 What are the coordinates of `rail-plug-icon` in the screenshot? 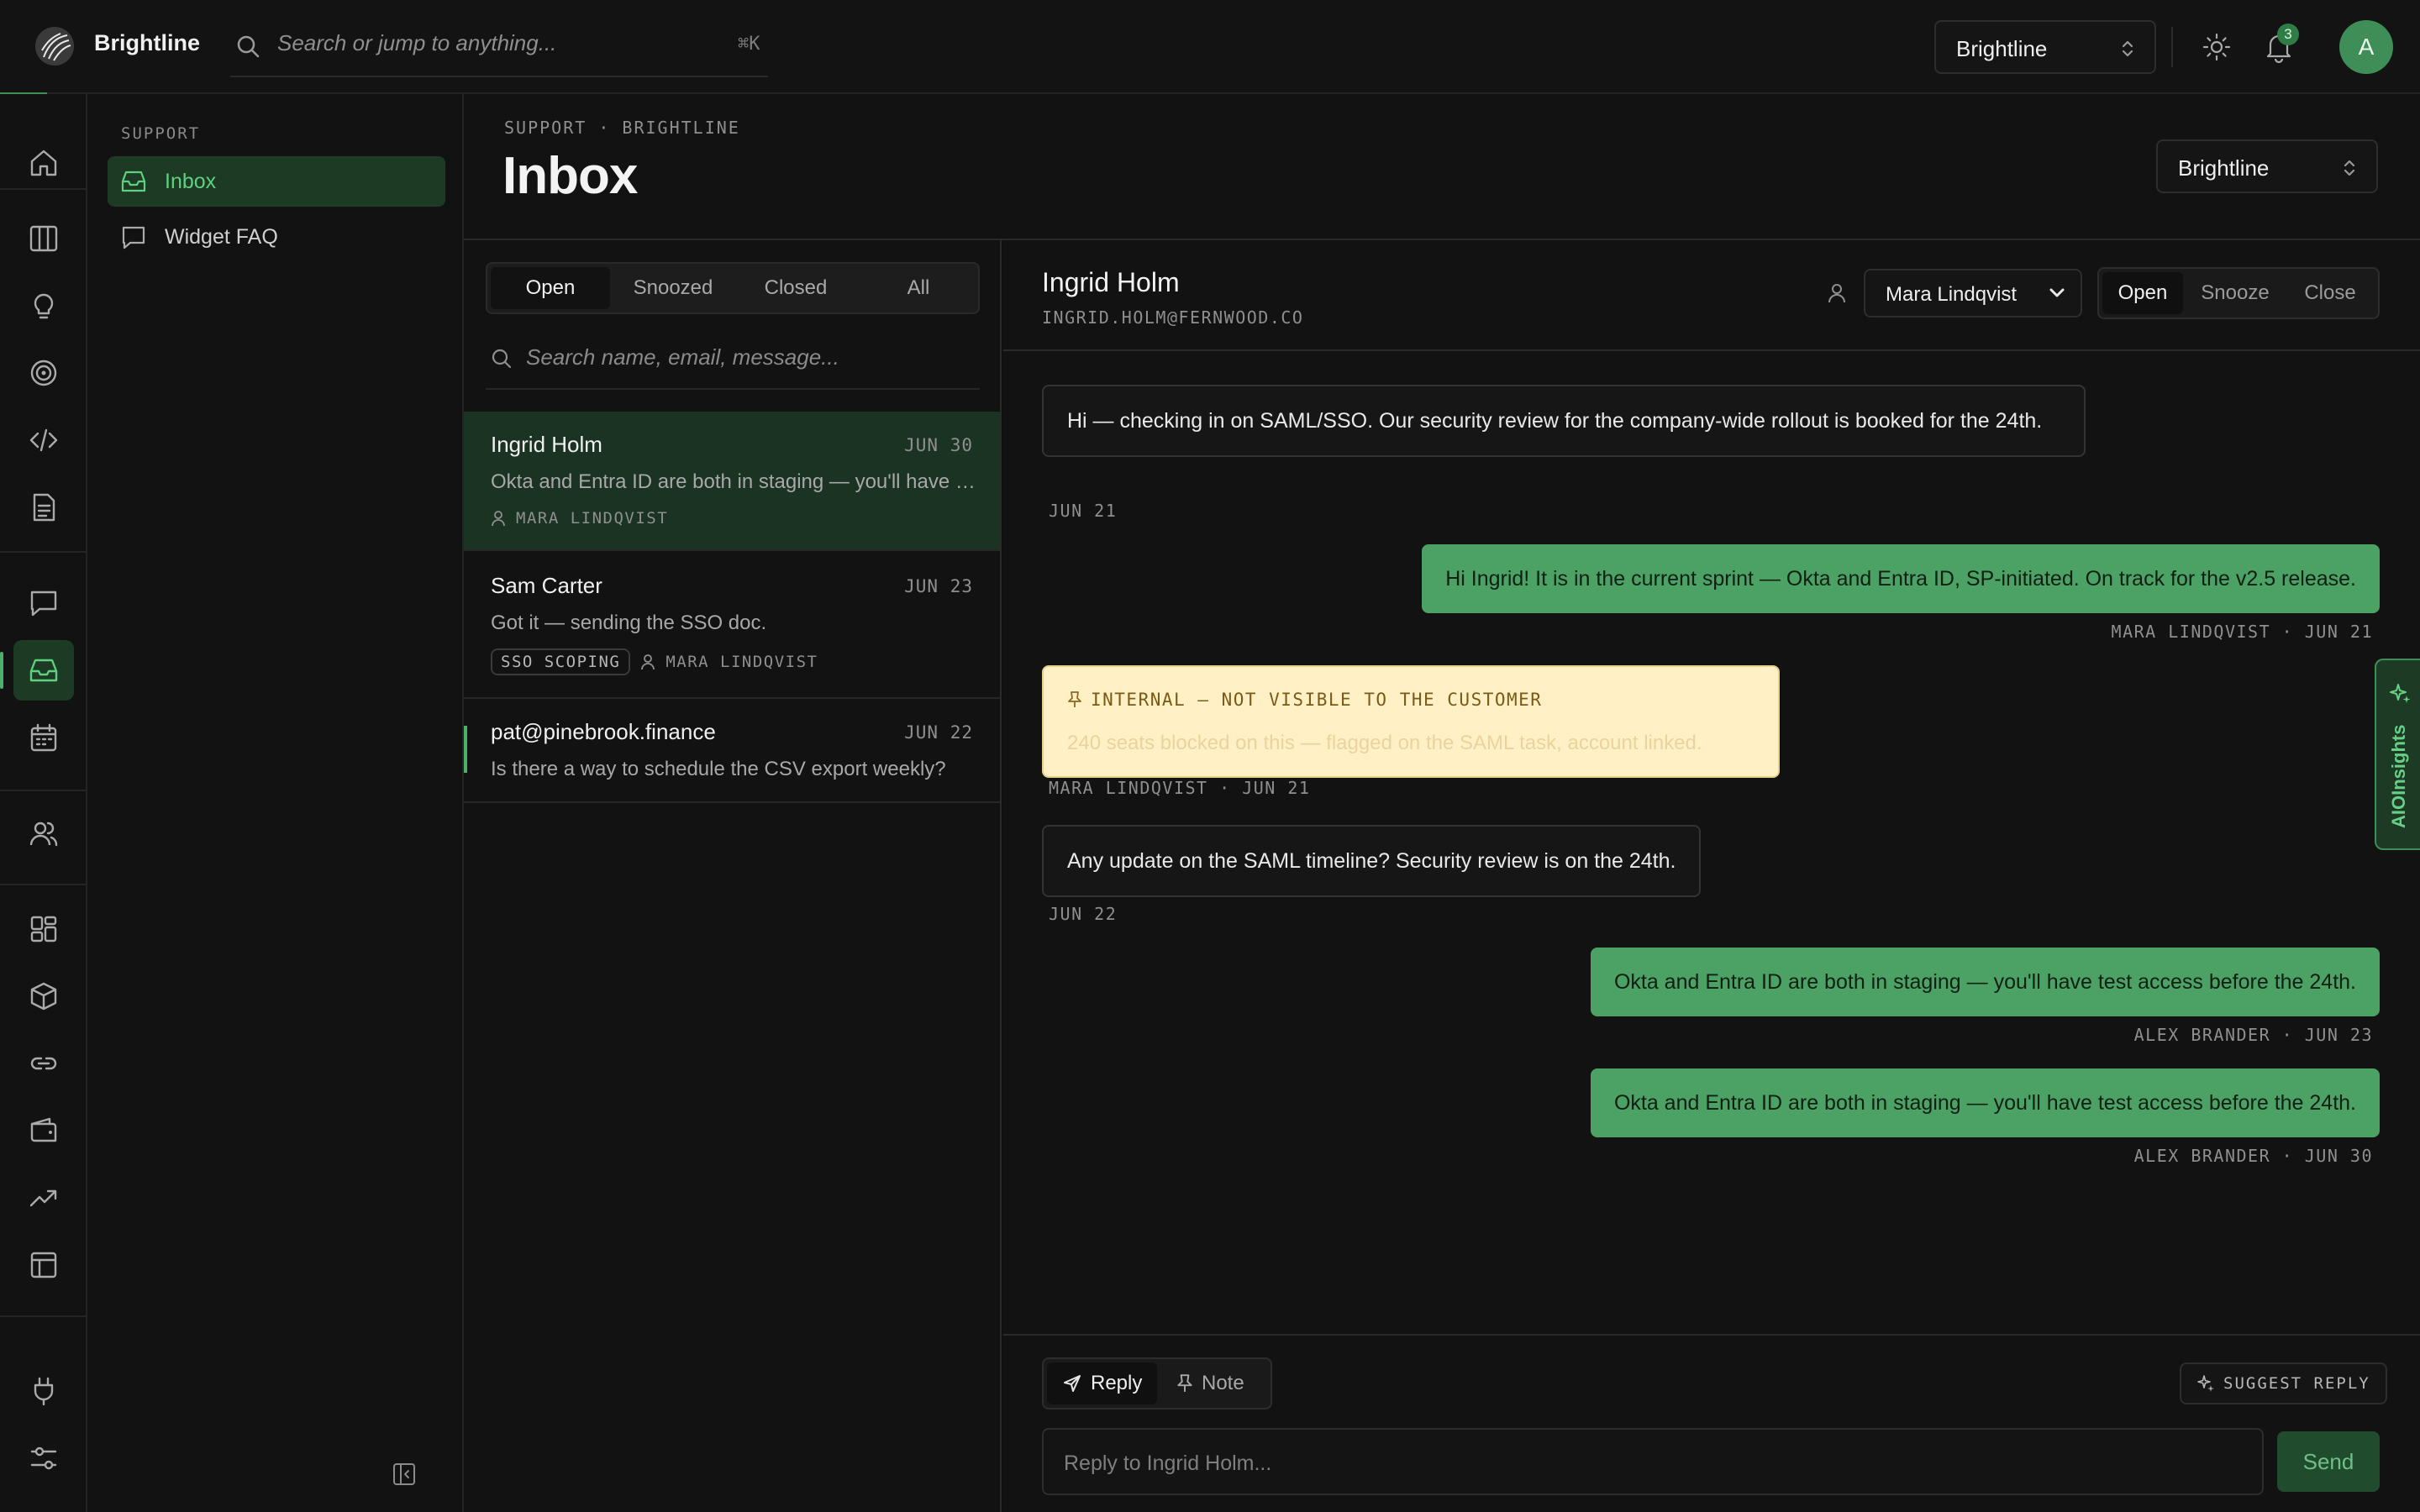 It's located at (43, 1391).